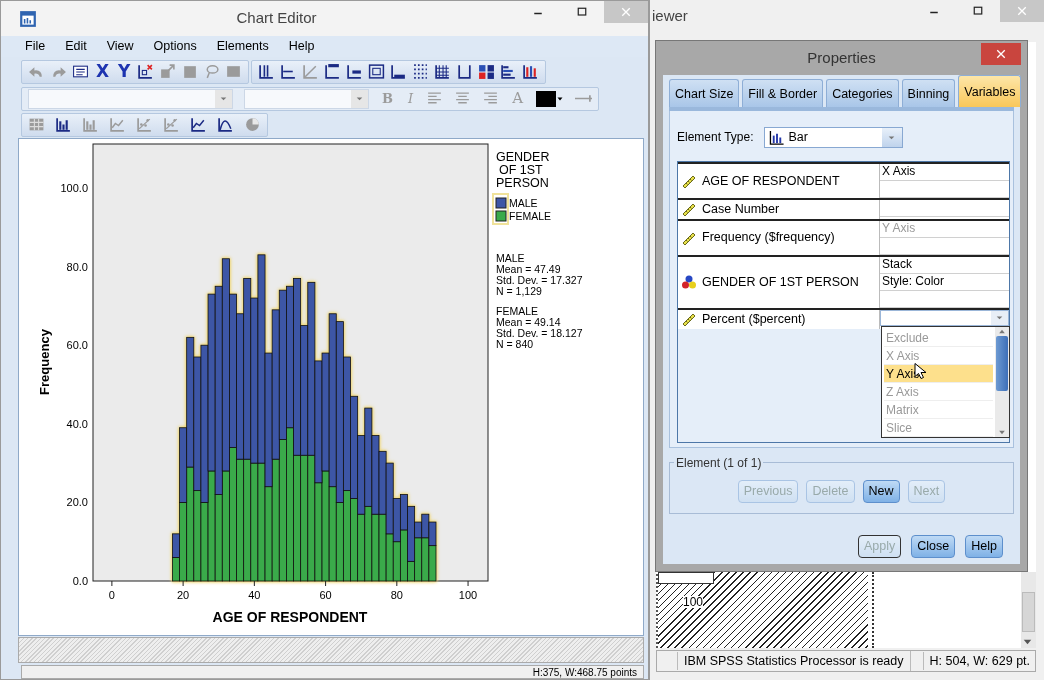  Describe the element at coordinates (670, 16) in the screenshot. I see `window-title: iewer` at that location.